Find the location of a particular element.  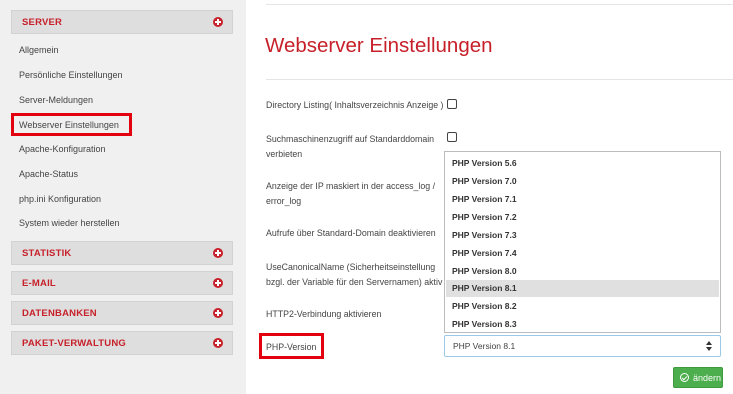

section-server: SERVER is located at coordinates (122, 22).